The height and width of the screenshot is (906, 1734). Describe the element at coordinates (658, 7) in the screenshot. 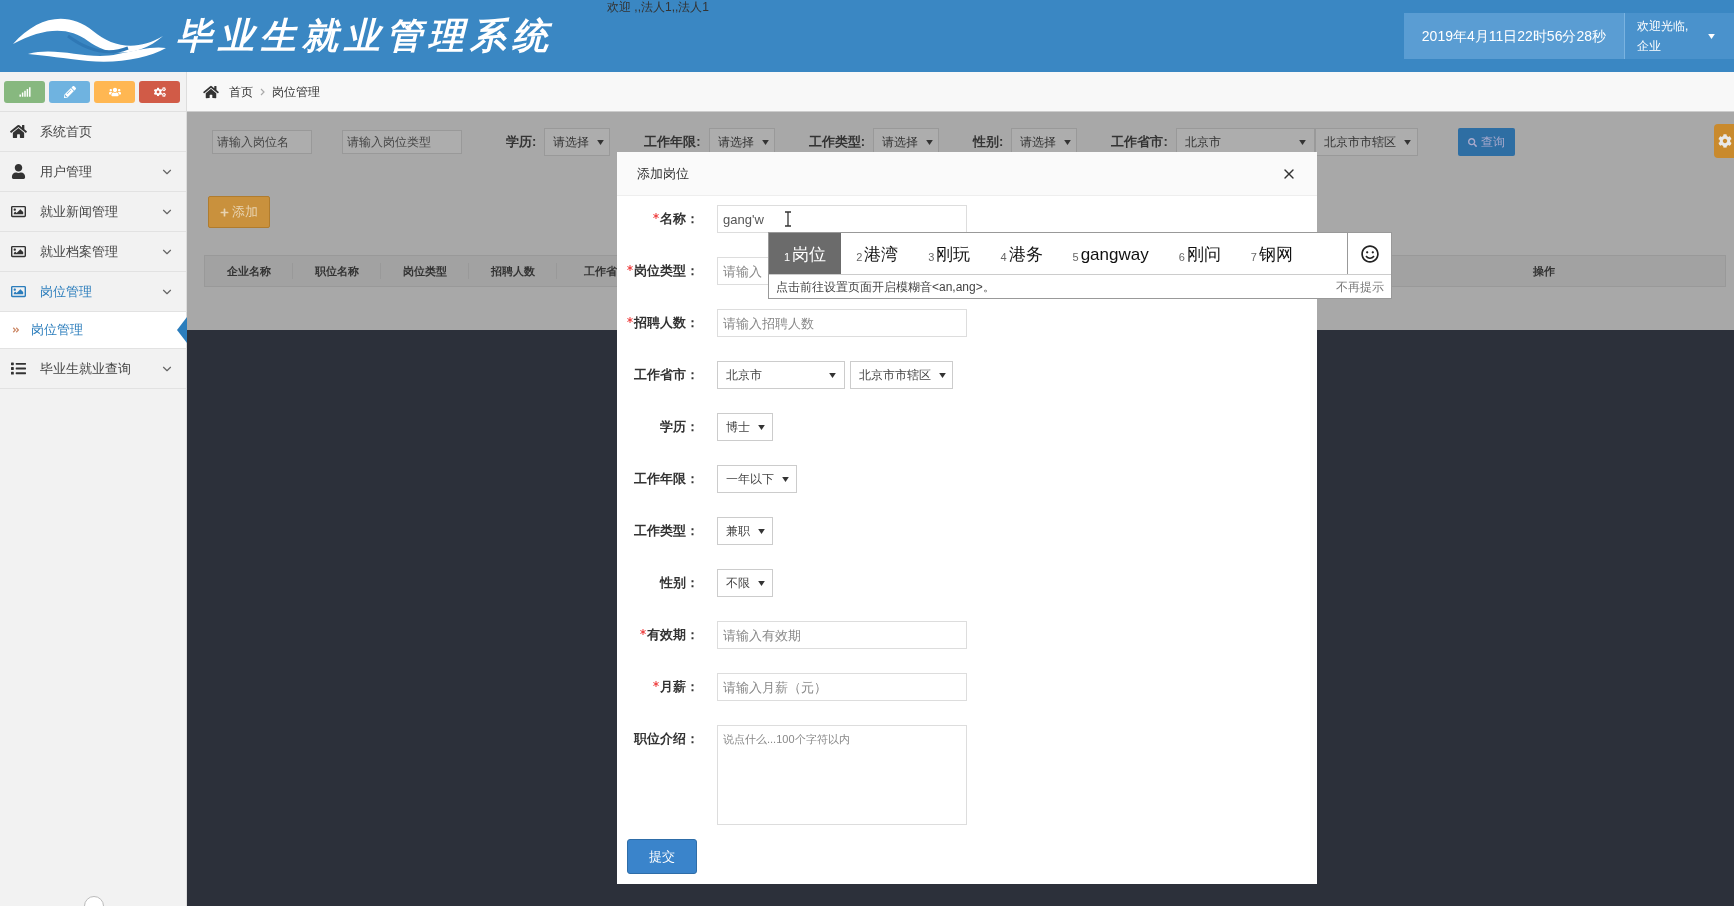

I see `welcome-text: 欢迎 ,,法人1,,法人1` at that location.